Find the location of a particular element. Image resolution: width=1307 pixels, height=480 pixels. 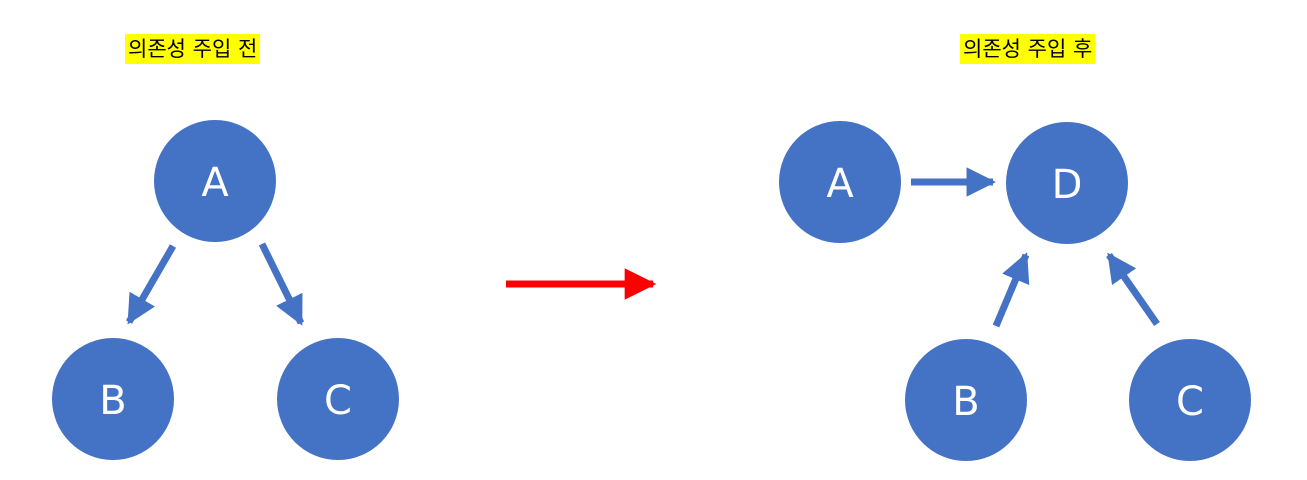

node-a-before-label: A is located at coordinates (215, 183).